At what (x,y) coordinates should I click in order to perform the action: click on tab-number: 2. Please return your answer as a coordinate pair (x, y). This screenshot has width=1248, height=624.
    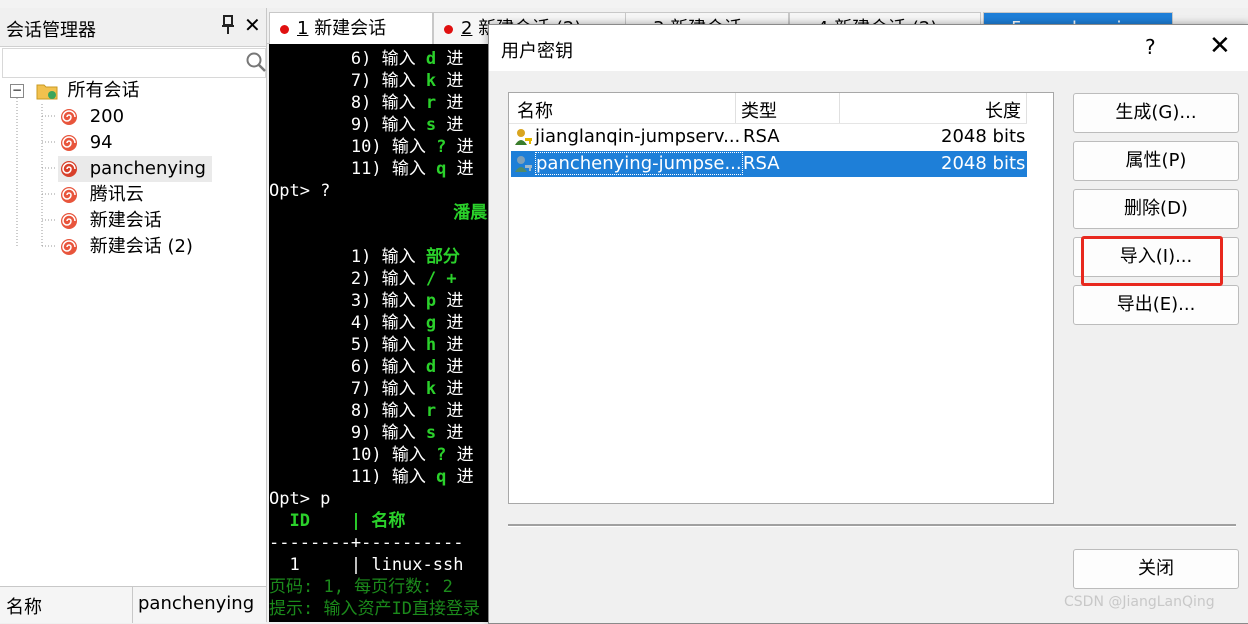
    Looking at the image, I should click on (467, 28).